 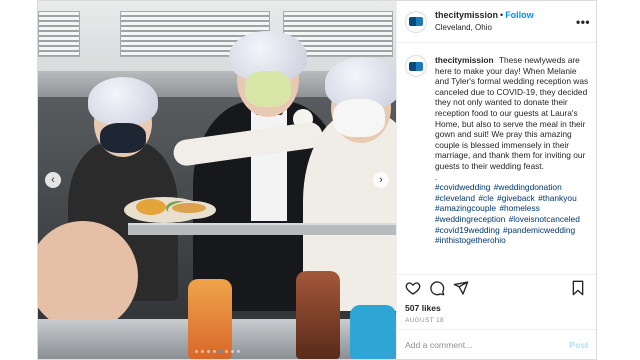 What do you see at coordinates (496, 322) in the screenshot?
I see `post-date: AUGUST 18` at bounding box center [496, 322].